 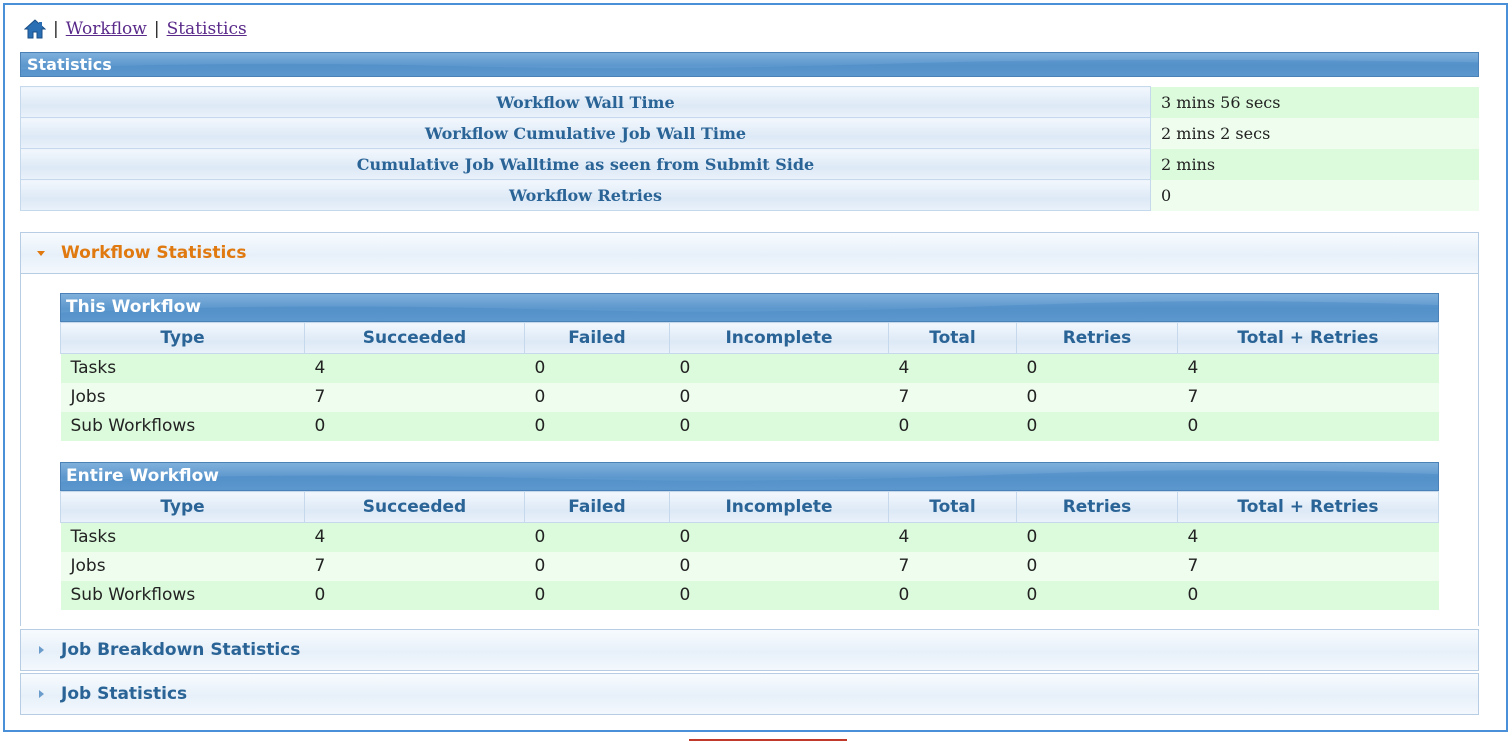 I want to click on job-breakdown-statistics-toggle: Job Breakdown Statistics, so click(x=749, y=650).